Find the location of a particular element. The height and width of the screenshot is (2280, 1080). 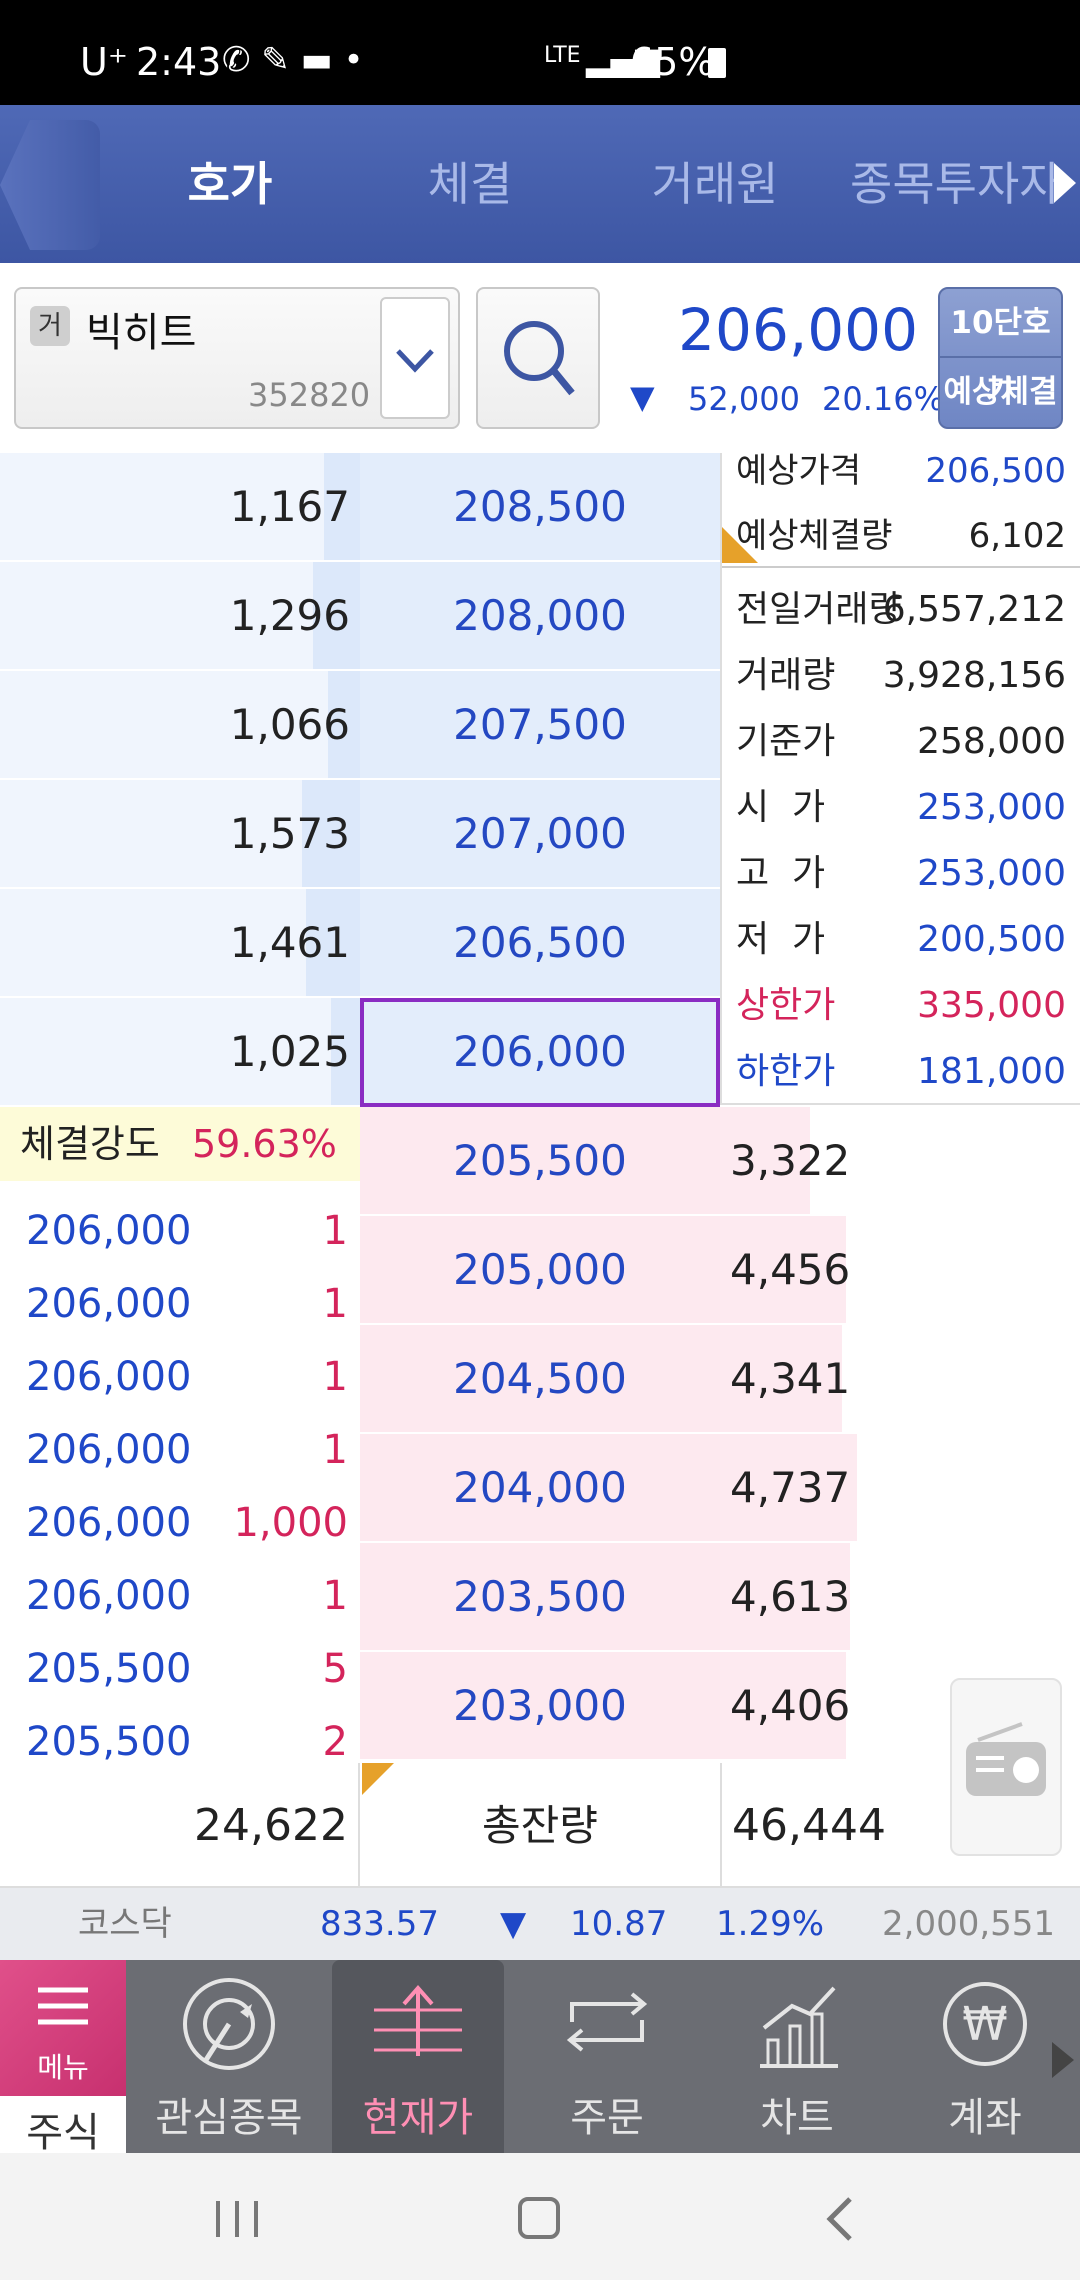

index-change: 10.87 is located at coordinates (619, 1924).